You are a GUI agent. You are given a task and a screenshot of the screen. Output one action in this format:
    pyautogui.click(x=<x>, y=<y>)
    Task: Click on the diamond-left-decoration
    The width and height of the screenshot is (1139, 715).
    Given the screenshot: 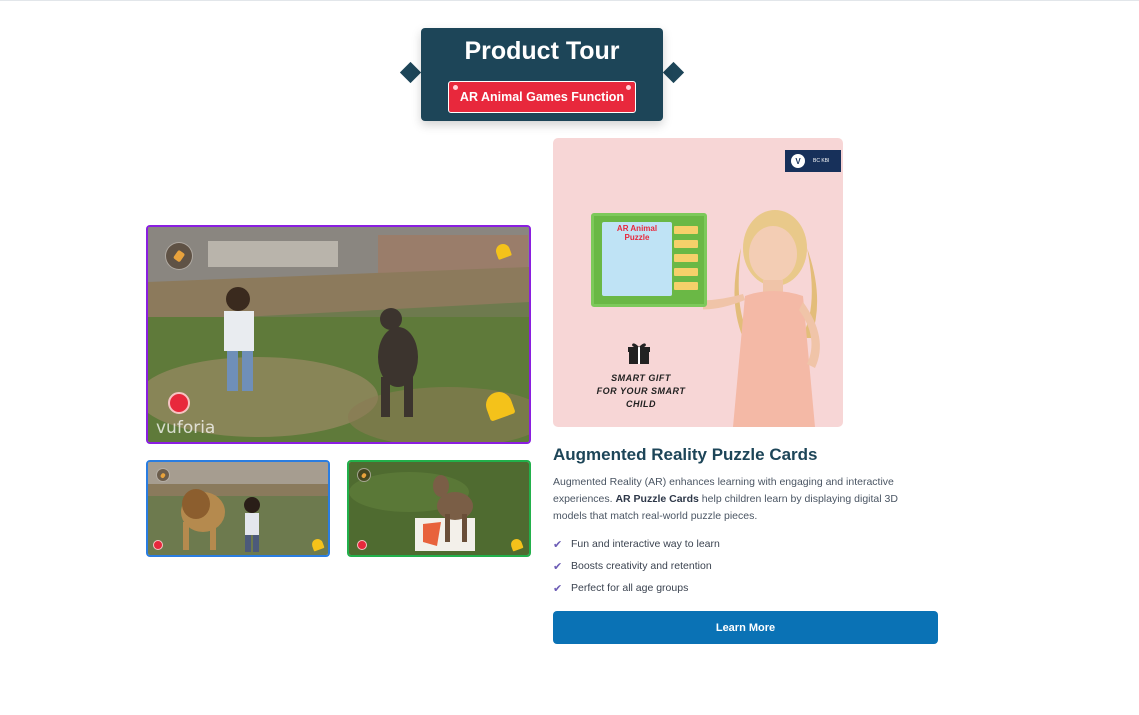 What is the action you would take?
    pyautogui.click(x=410, y=72)
    